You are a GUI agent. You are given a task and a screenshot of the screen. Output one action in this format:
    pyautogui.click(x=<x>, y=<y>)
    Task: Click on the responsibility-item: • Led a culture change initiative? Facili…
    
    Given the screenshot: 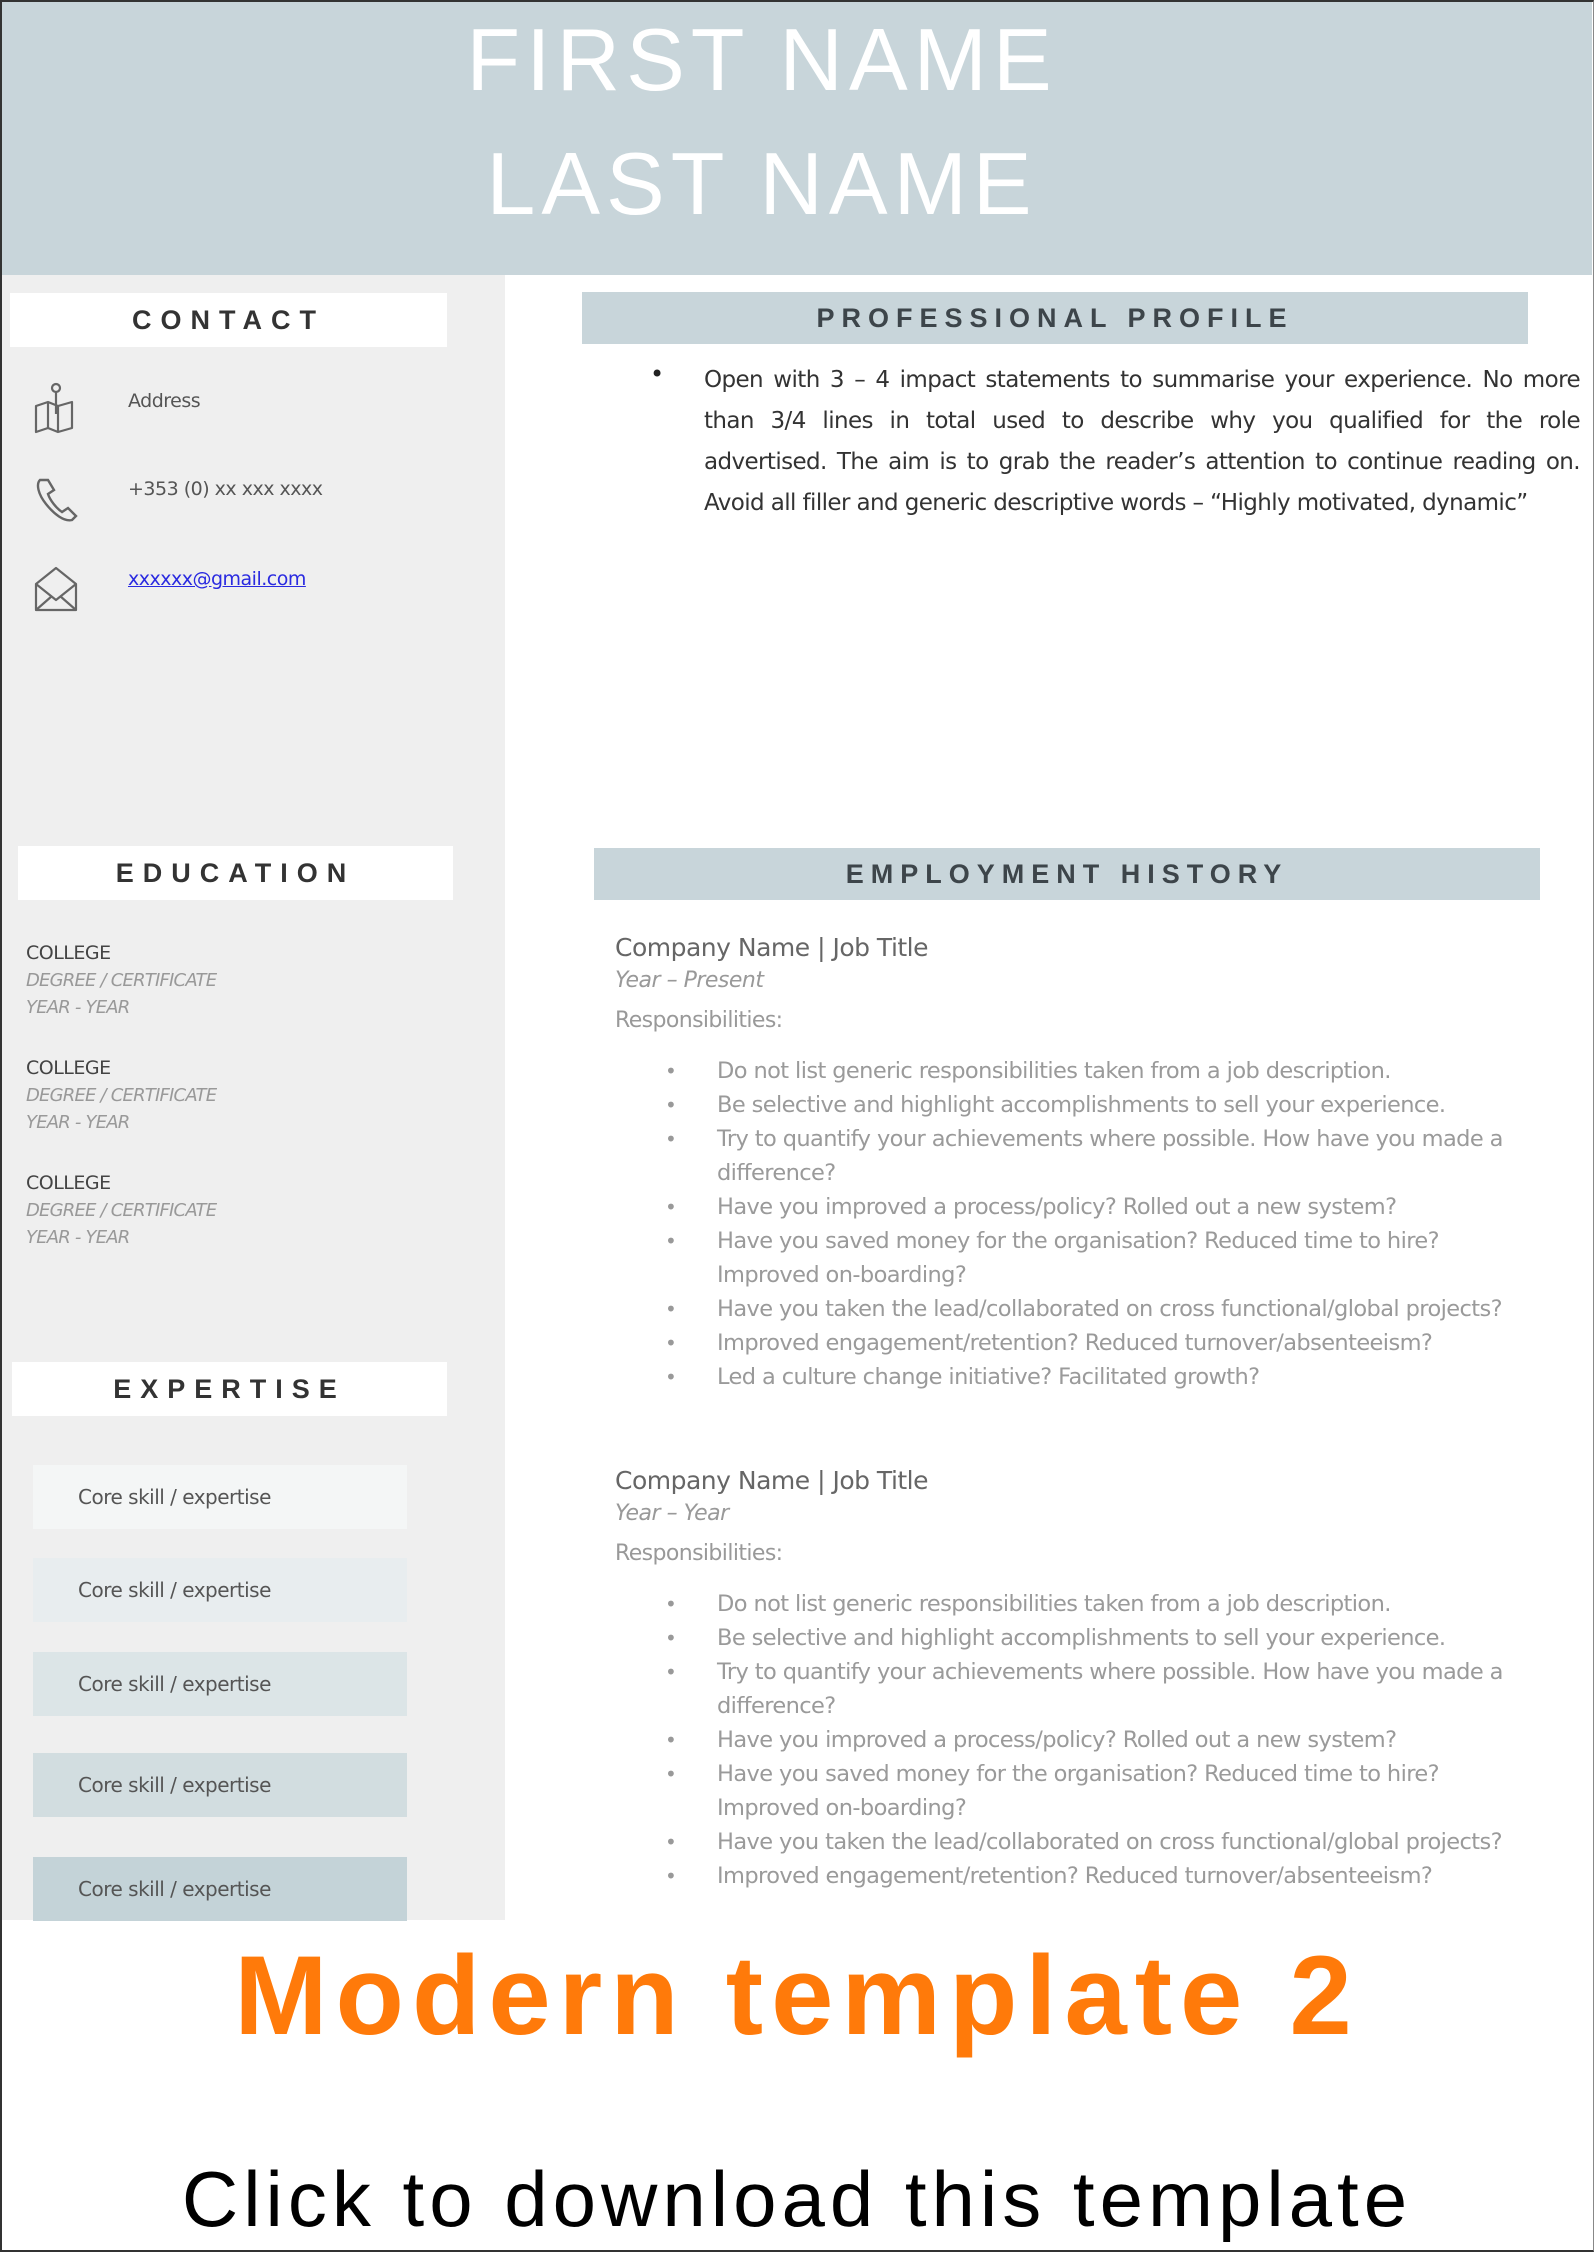 What is the action you would take?
    pyautogui.click(x=1075, y=1377)
    